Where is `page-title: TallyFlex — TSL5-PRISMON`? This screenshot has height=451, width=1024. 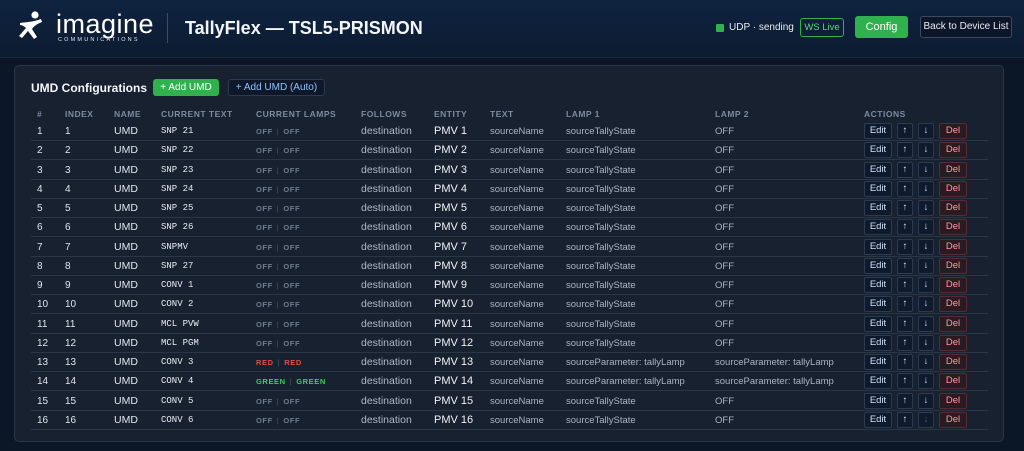 page-title: TallyFlex — TSL5-PRISMON is located at coordinates (304, 28).